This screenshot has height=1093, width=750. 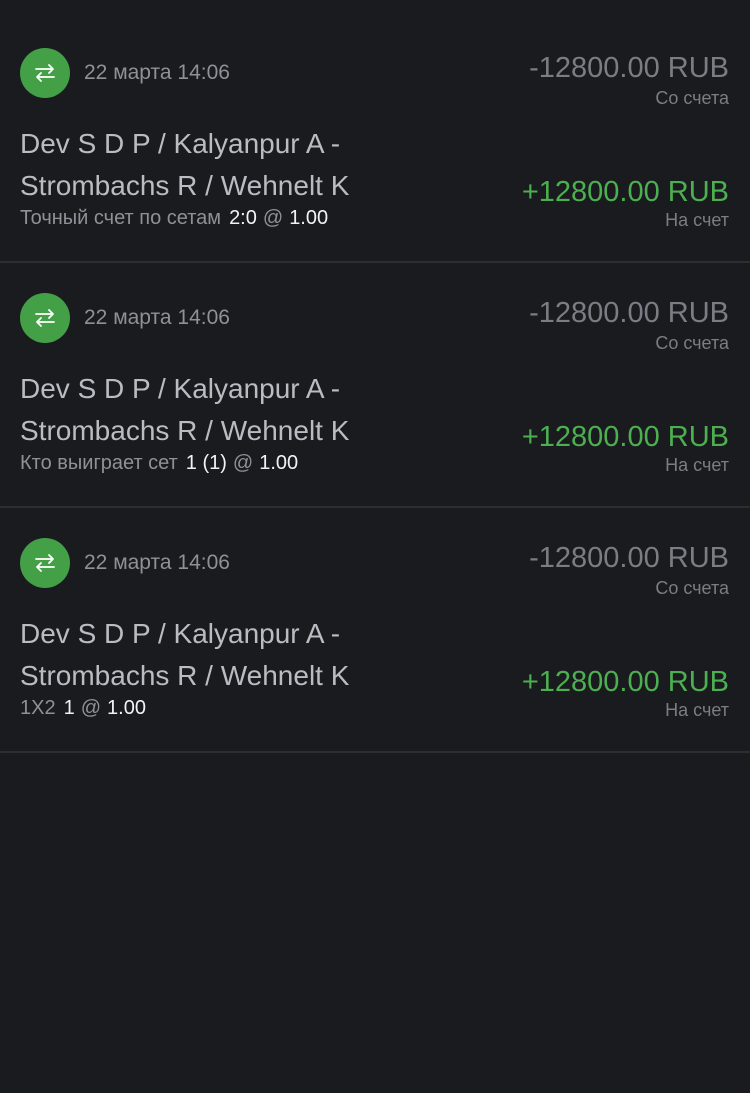 I want to click on bet-pick: 1, so click(x=69, y=708).